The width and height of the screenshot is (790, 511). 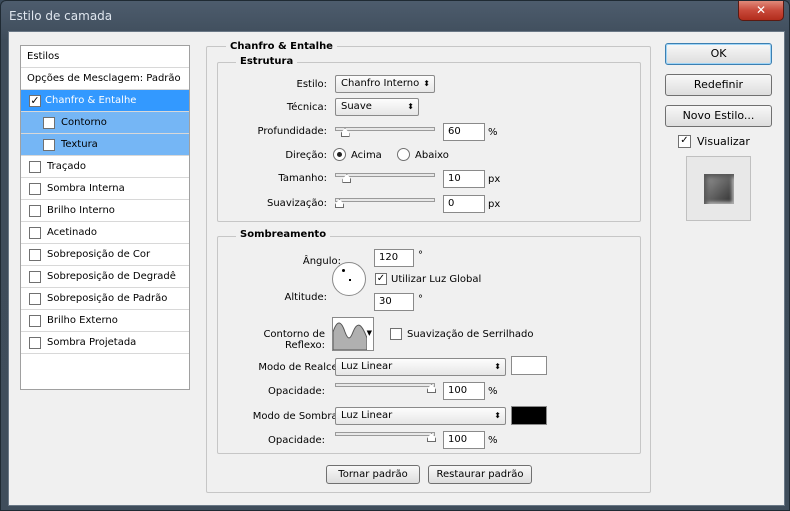 What do you see at coordinates (369, 333) in the screenshot?
I see `dropdown-arrow-icon: ▼` at bounding box center [369, 333].